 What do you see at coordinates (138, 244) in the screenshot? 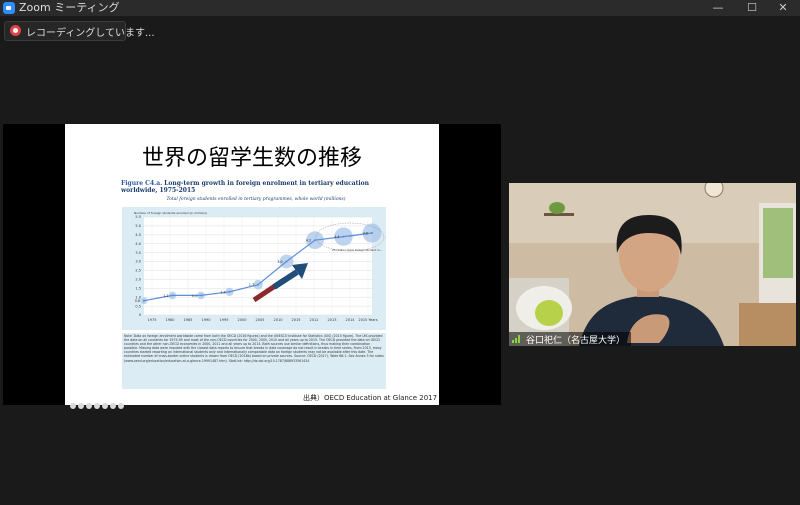
I see `y-tick-label: 4.0` at bounding box center [138, 244].